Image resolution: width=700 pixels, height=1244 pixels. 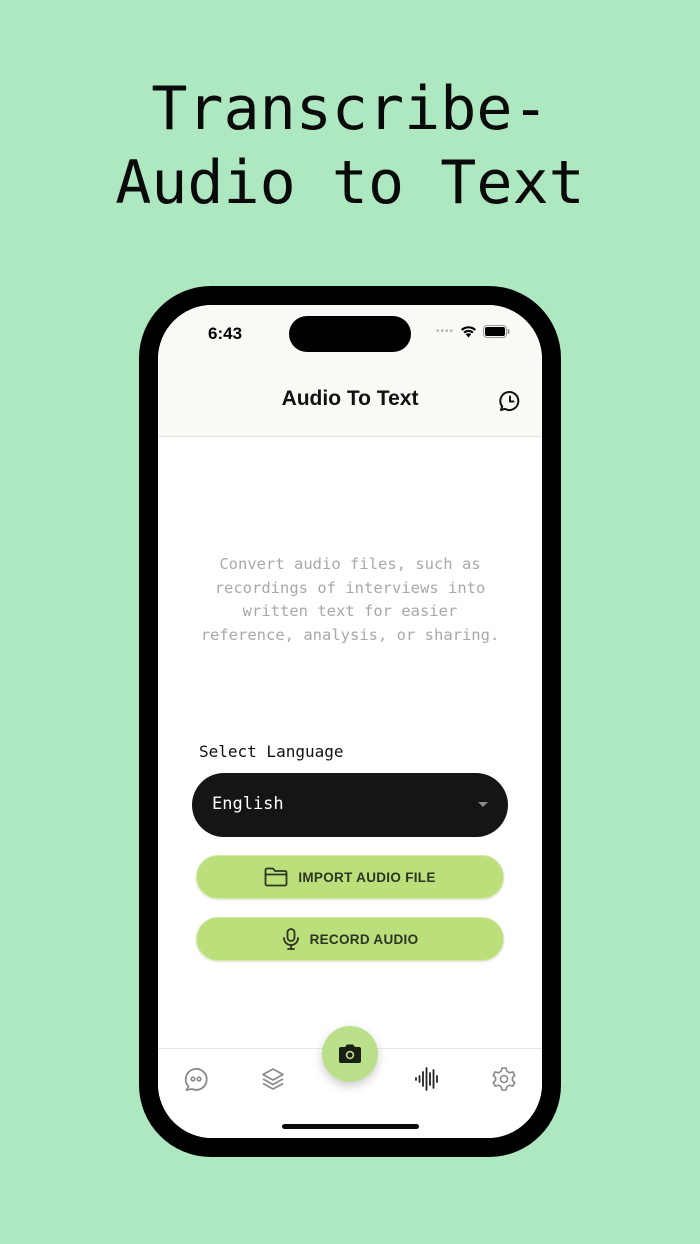 I want to click on promo-headline: Transcribe- Audio to Text, so click(x=350, y=146).